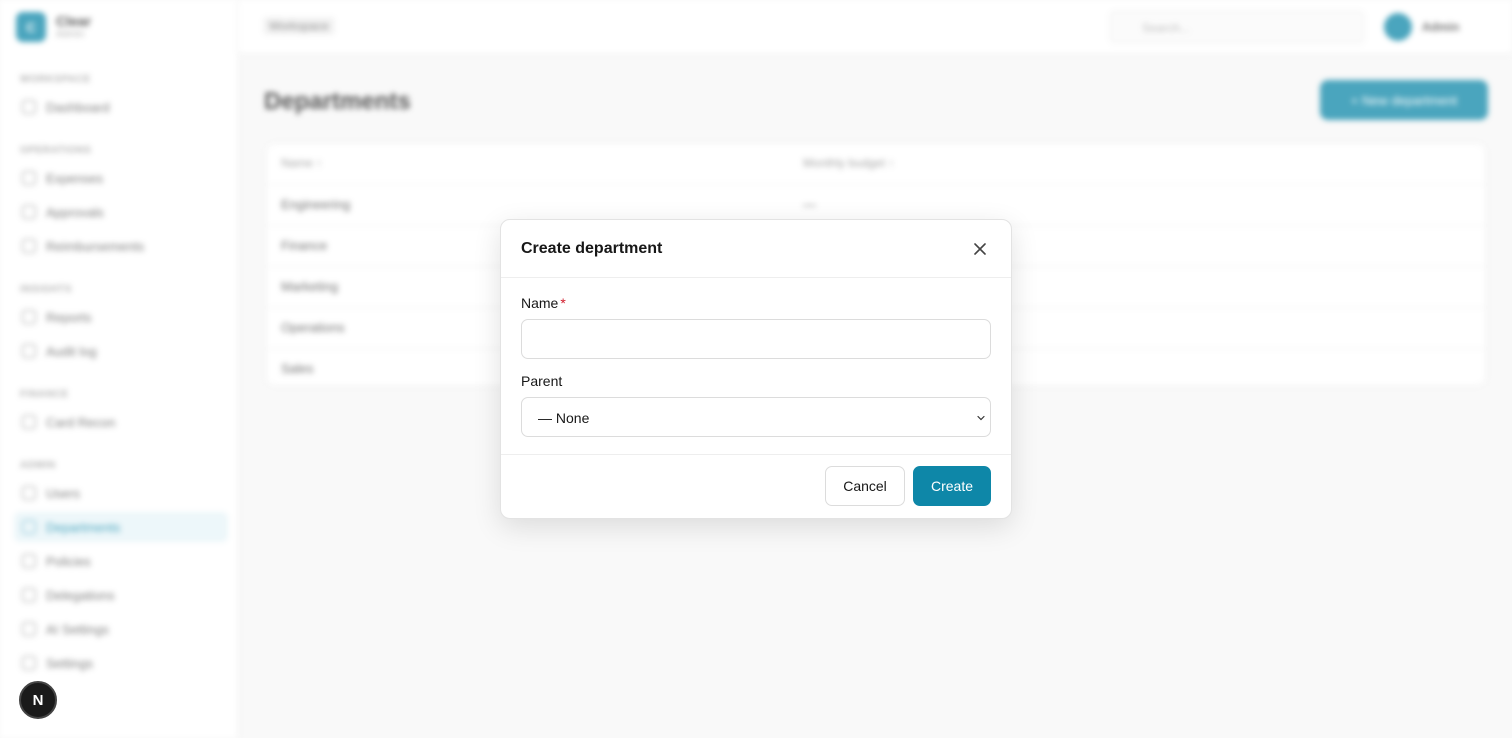  I want to click on dev-tools-button: N, so click(38, 700).